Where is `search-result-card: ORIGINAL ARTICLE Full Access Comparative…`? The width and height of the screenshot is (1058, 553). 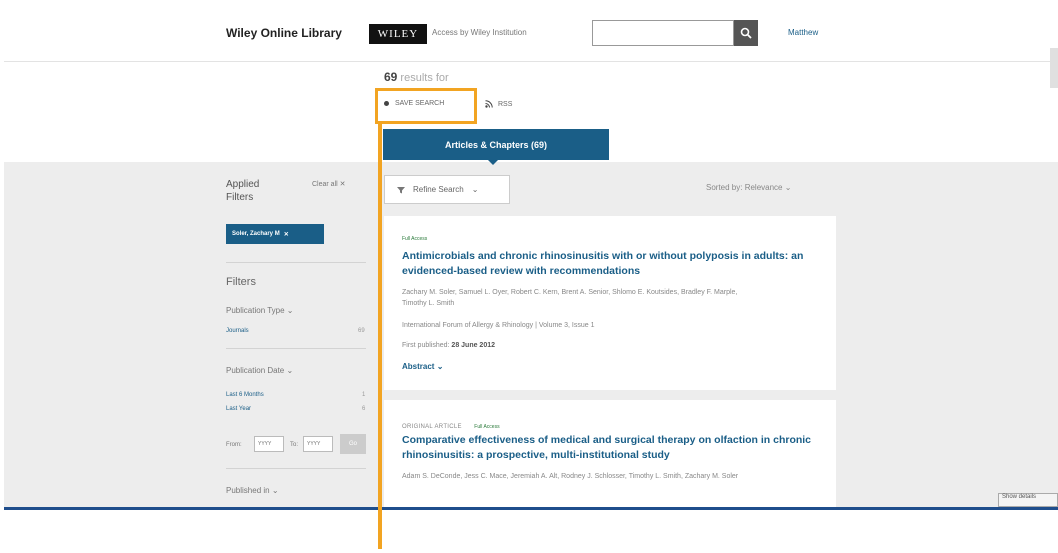
search-result-card: ORIGINAL ARTICLE Full Access Comparative… is located at coordinates (610, 453).